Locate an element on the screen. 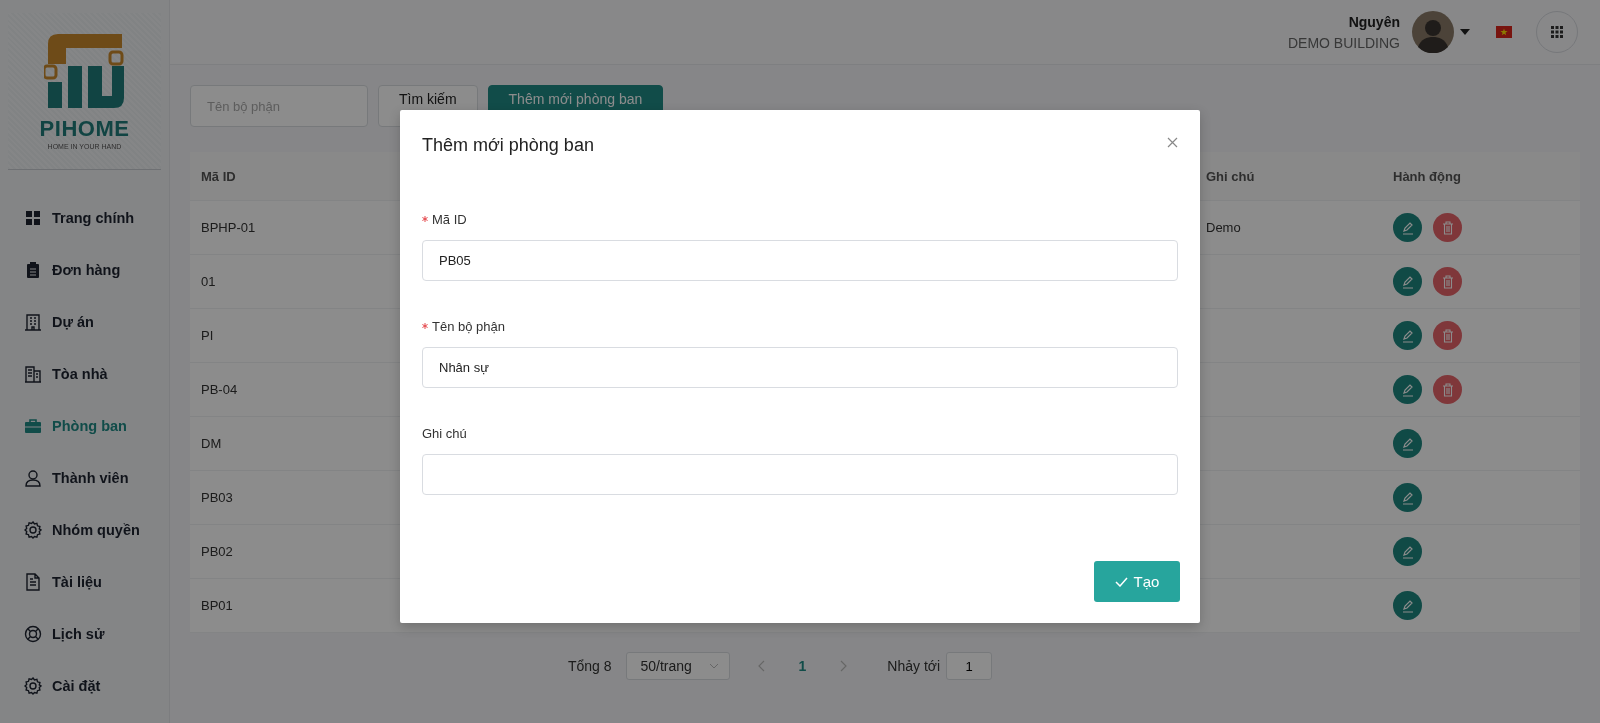 The width and height of the screenshot is (1600, 723). sidebar-item: Lịch sử is located at coordinates (64, 634).